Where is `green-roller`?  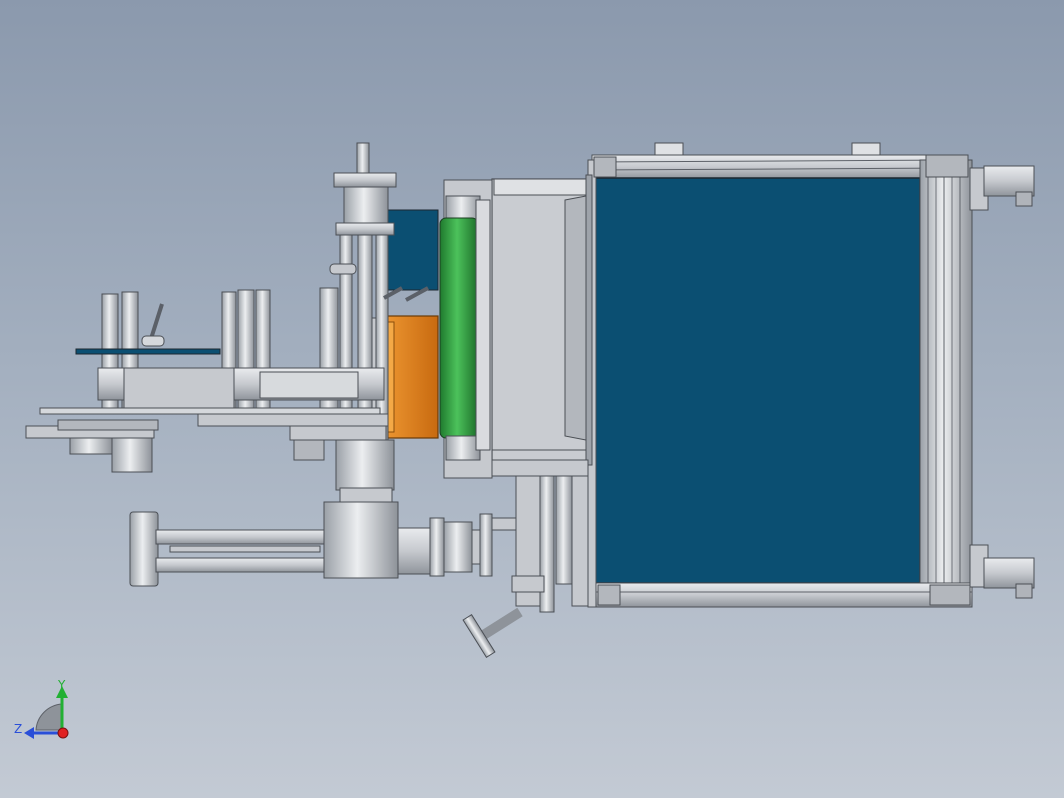 green-roller is located at coordinates (466, 329).